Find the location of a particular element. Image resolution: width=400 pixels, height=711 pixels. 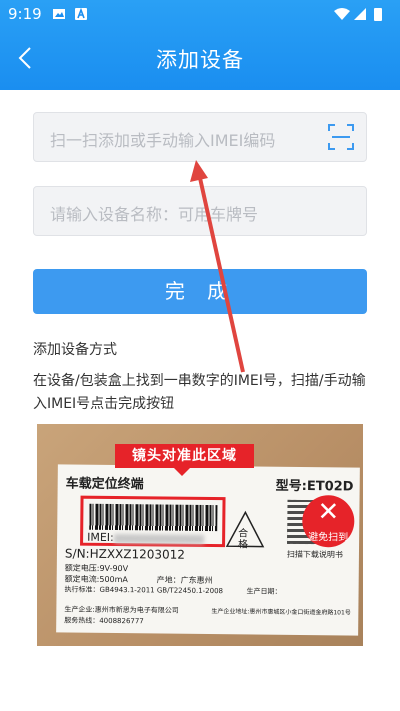

signal-icon is located at coordinates (360, 14).